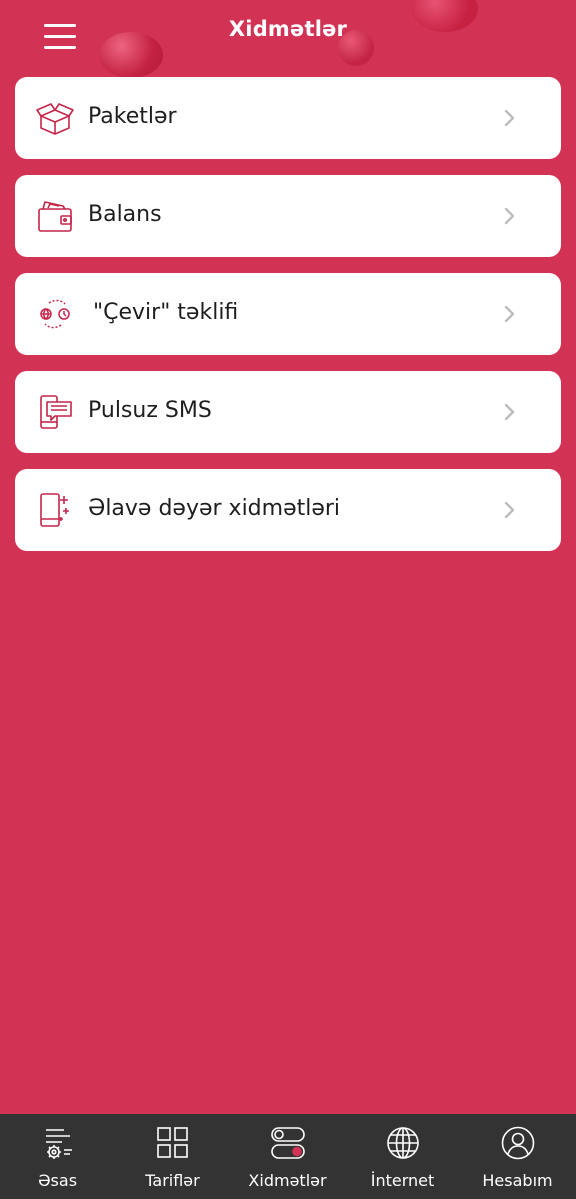 The width and height of the screenshot is (576, 1199). I want to click on service-label: Əlavə dəyər xidmətləri, so click(214, 508).